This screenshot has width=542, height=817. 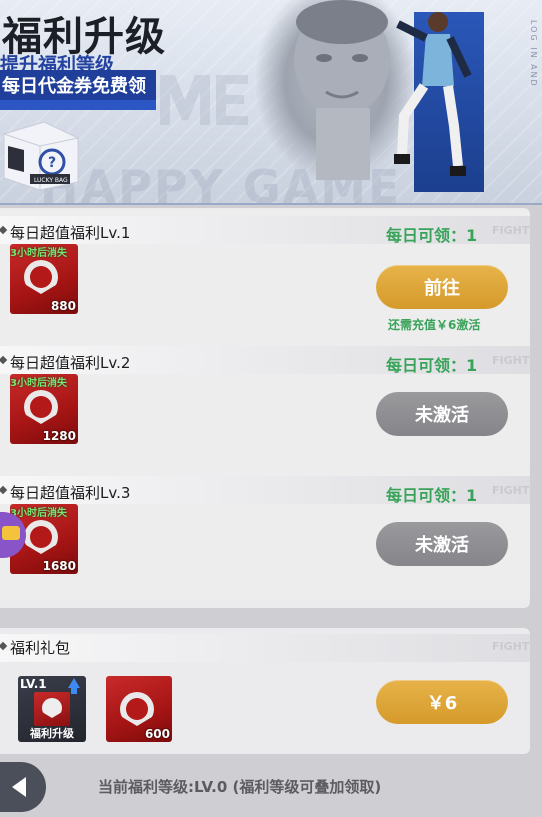 What do you see at coordinates (434, 325) in the screenshot?
I see `activation-hint: 还需充值￥6激活` at bounding box center [434, 325].